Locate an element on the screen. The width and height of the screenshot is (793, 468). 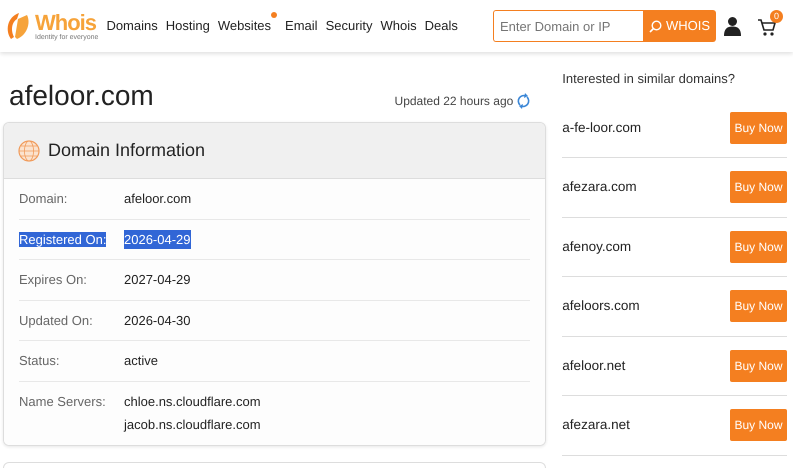
user-icon is located at coordinates (732, 26).